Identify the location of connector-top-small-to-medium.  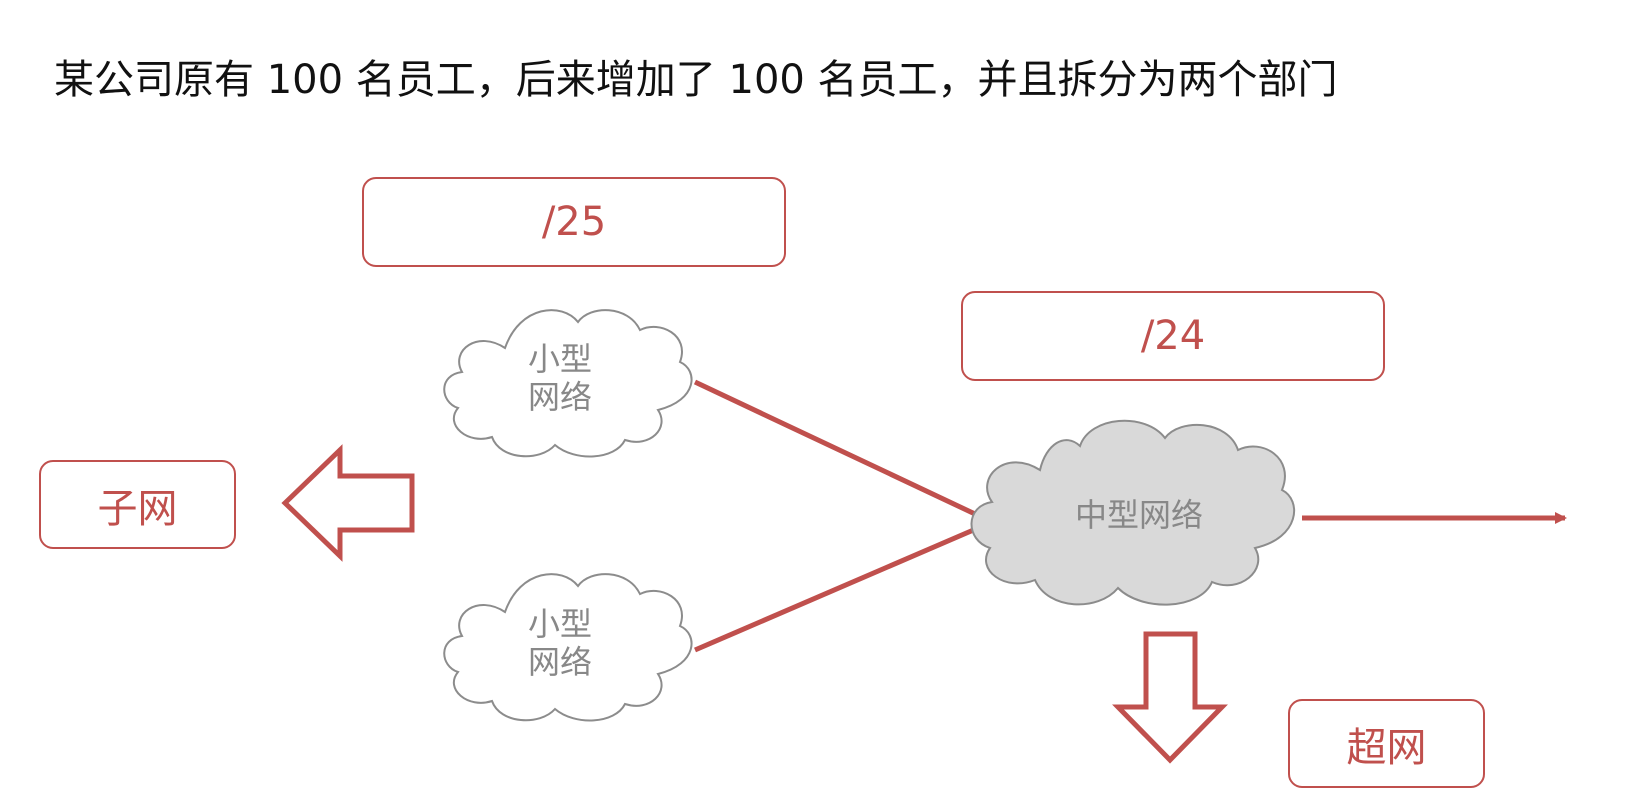
(843, 452).